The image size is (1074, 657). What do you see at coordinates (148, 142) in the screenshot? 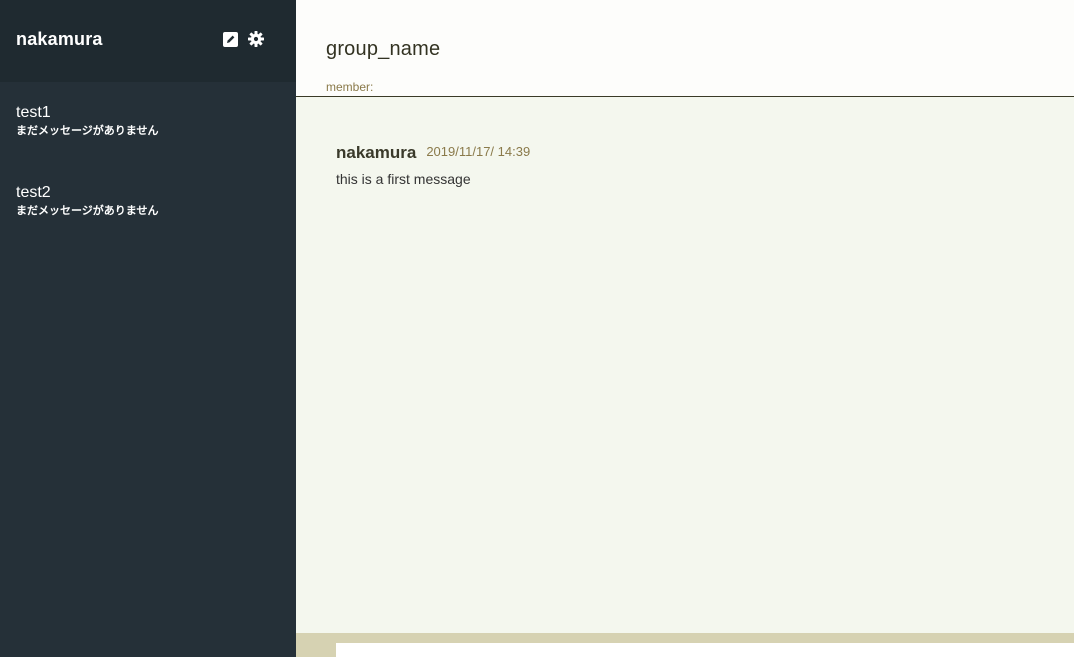
I see `group-item-test1: test1 まだメッセージがありません` at bounding box center [148, 142].